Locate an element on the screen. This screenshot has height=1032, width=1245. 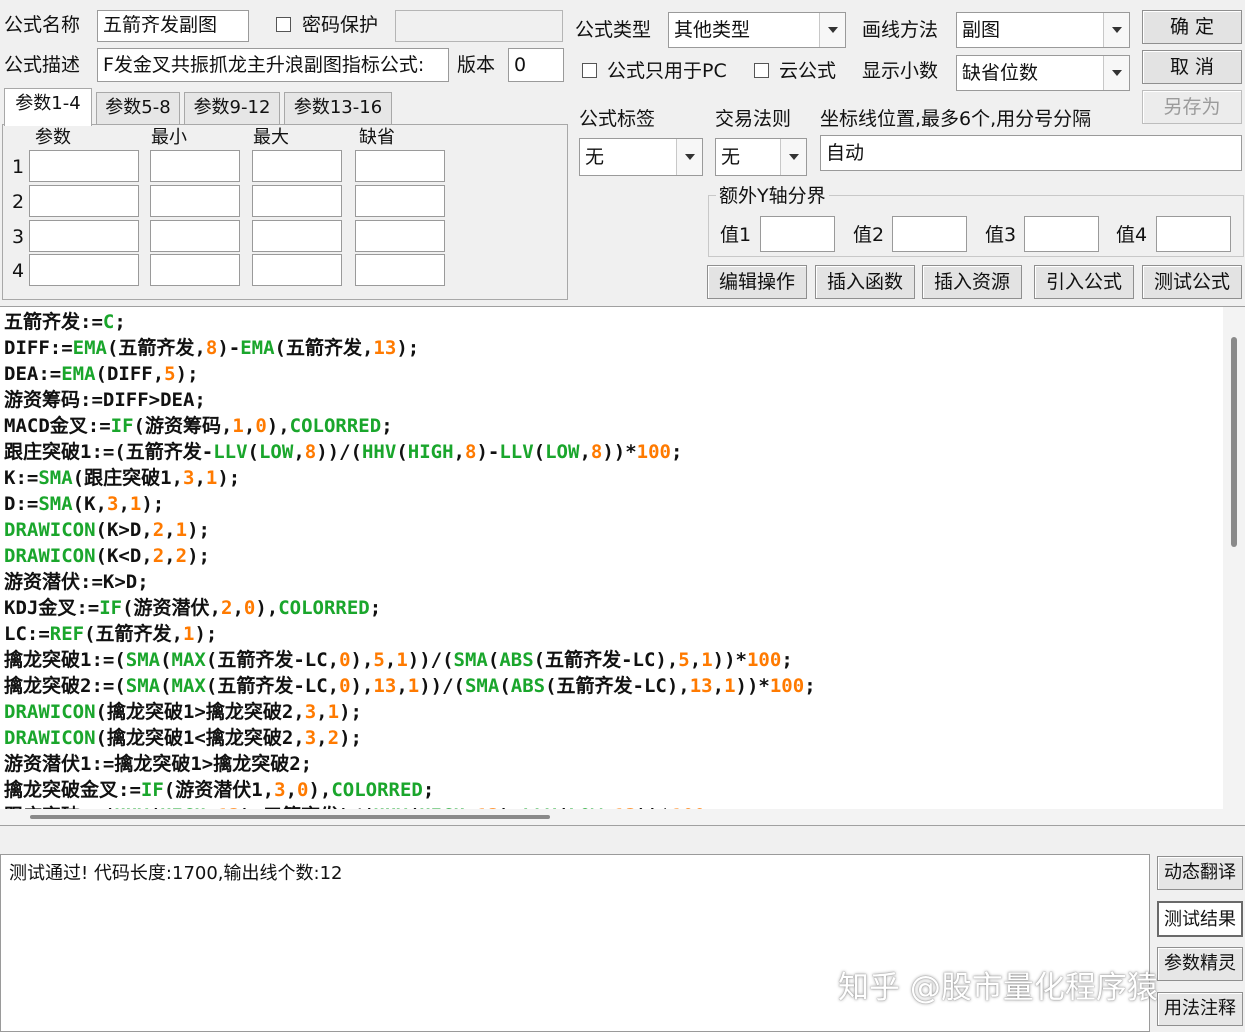
tab-params-5-8: 参数5-8 is located at coordinates (138, 108).